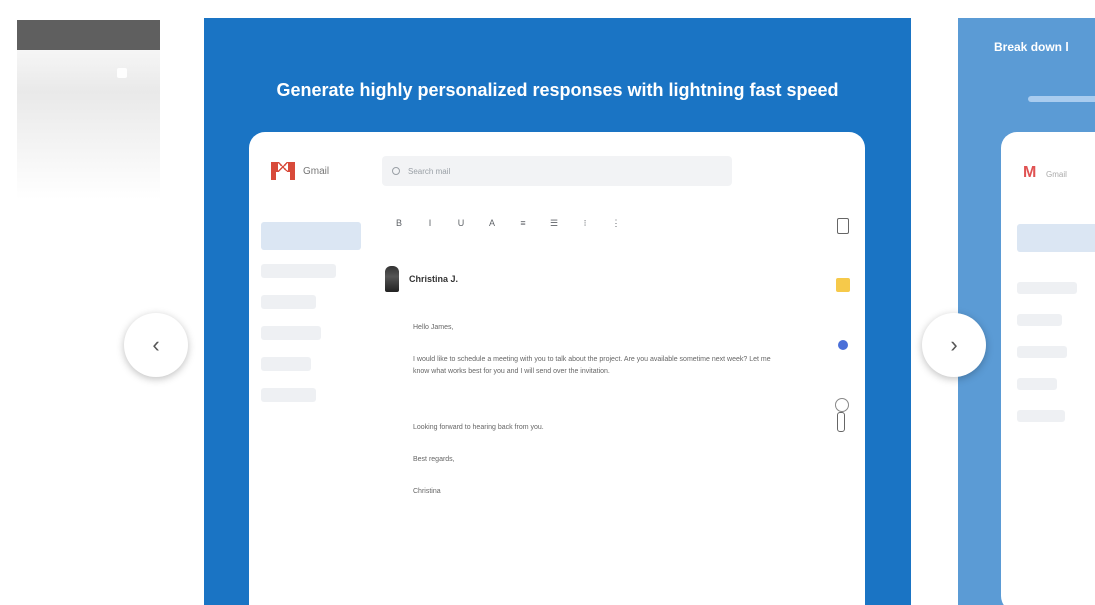  What do you see at coordinates (396, 171) in the screenshot?
I see `search-icon` at bounding box center [396, 171].